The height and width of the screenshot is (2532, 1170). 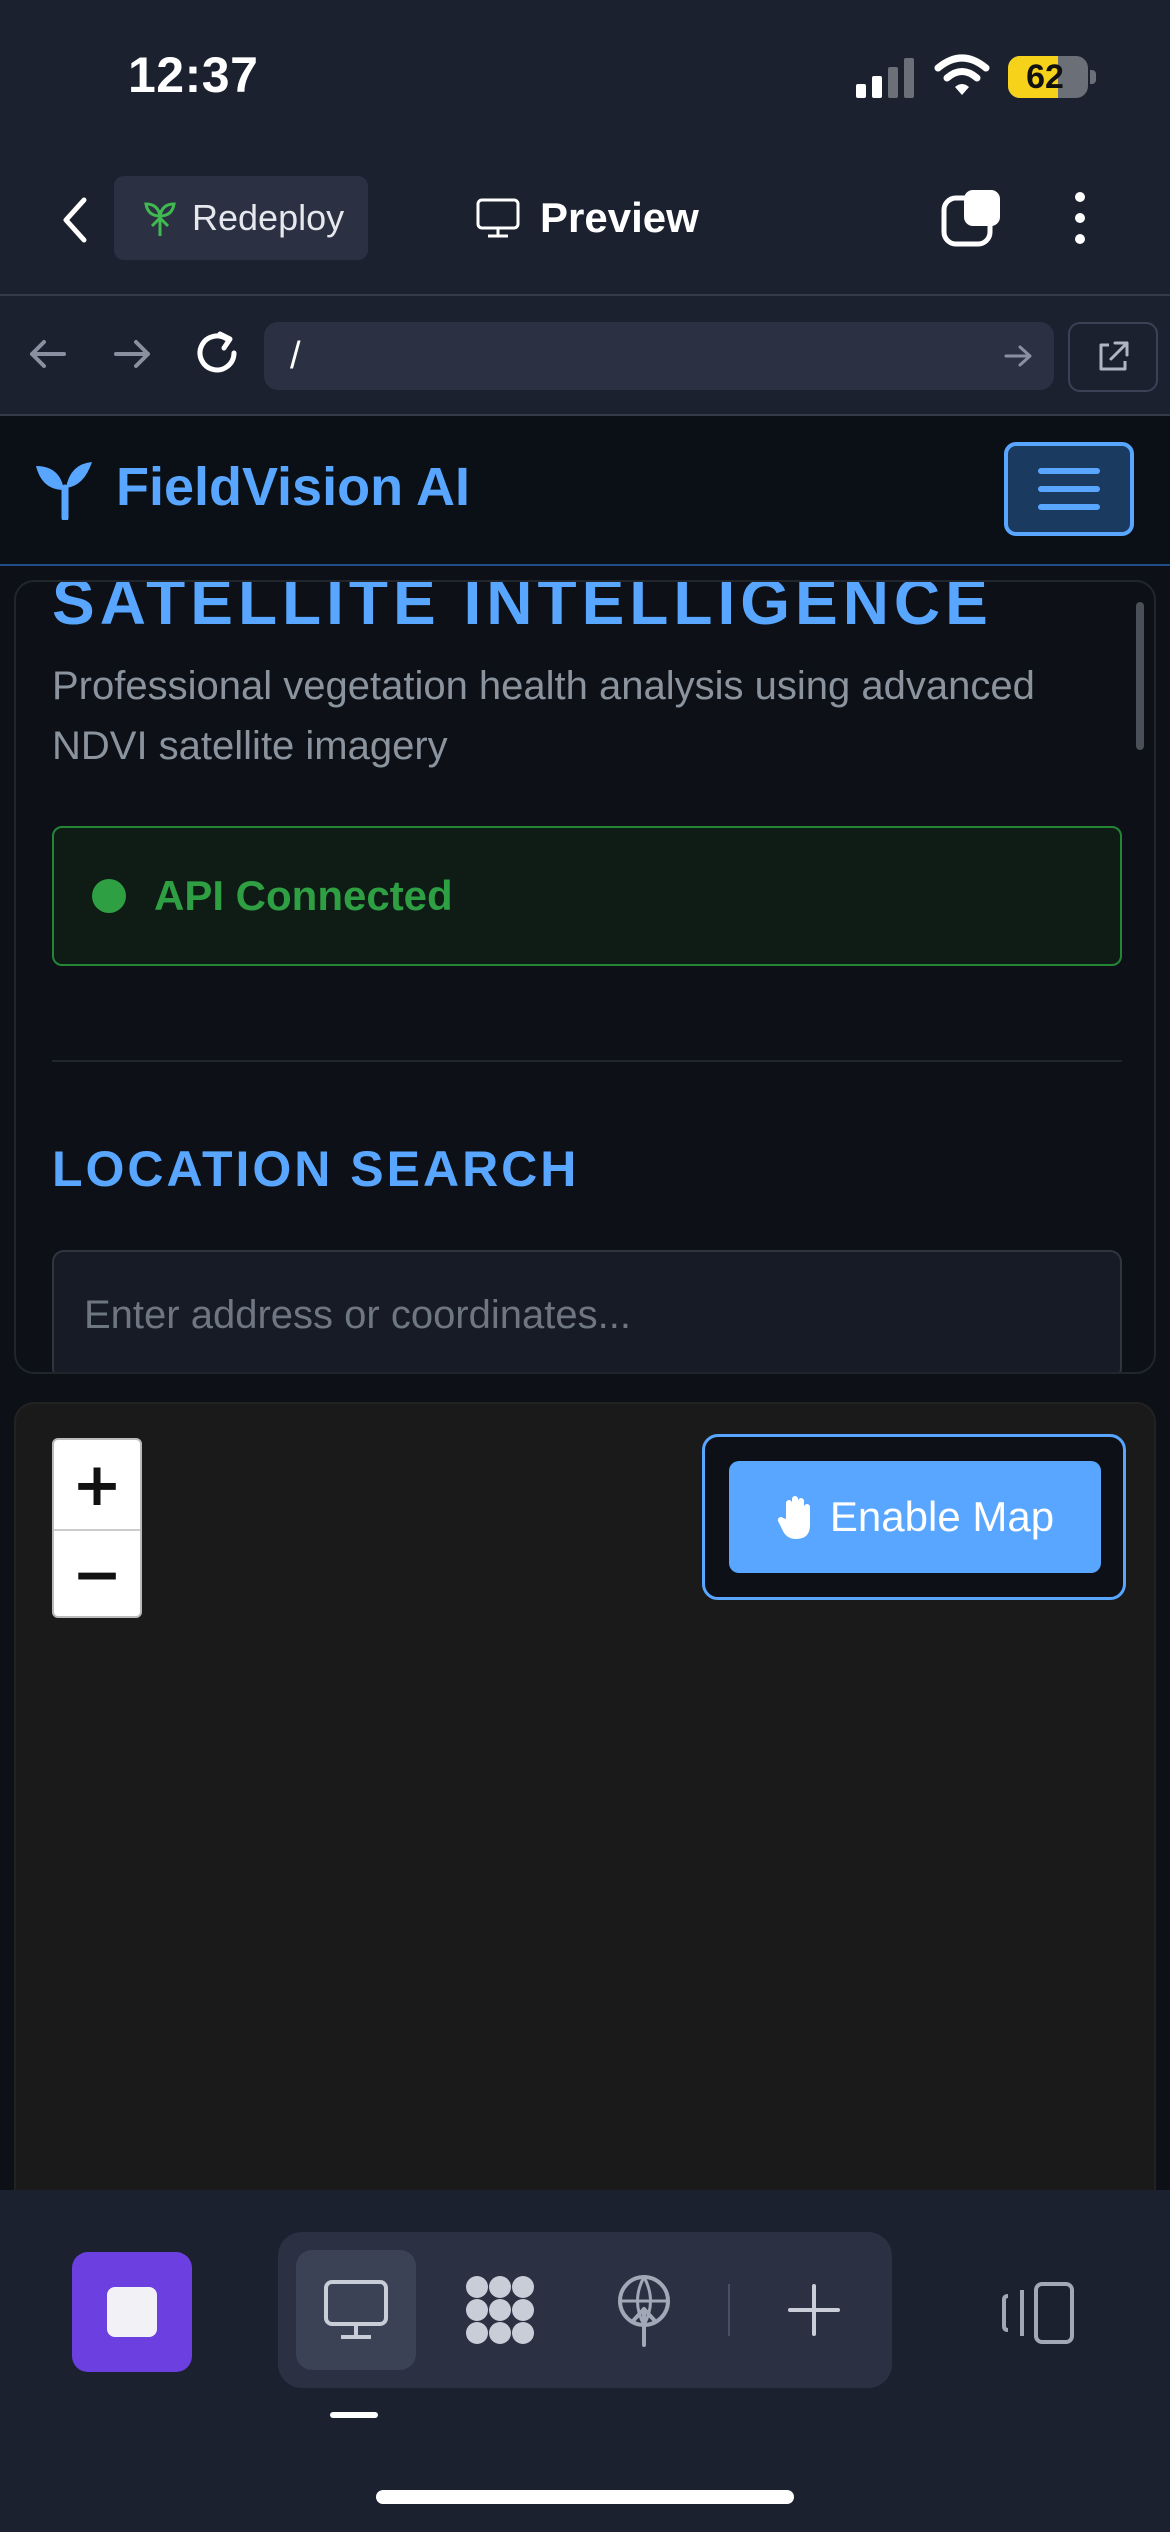 I want to click on enable-map-button: Enable Map, so click(x=915, y=1517).